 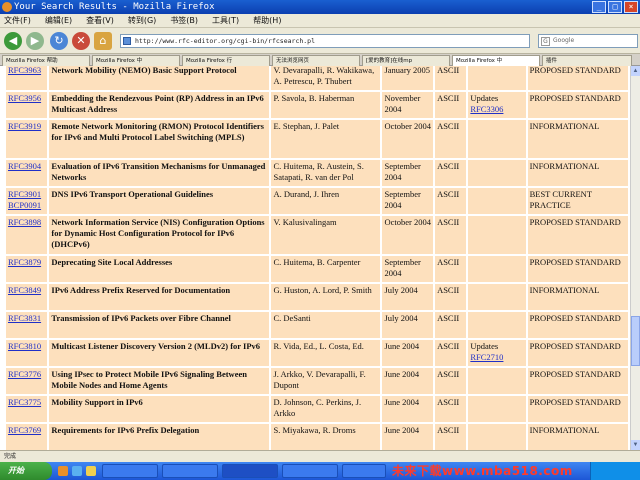 What do you see at coordinates (13, 41) in the screenshot?
I see `back-icon: ◀` at bounding box center [13, 41].